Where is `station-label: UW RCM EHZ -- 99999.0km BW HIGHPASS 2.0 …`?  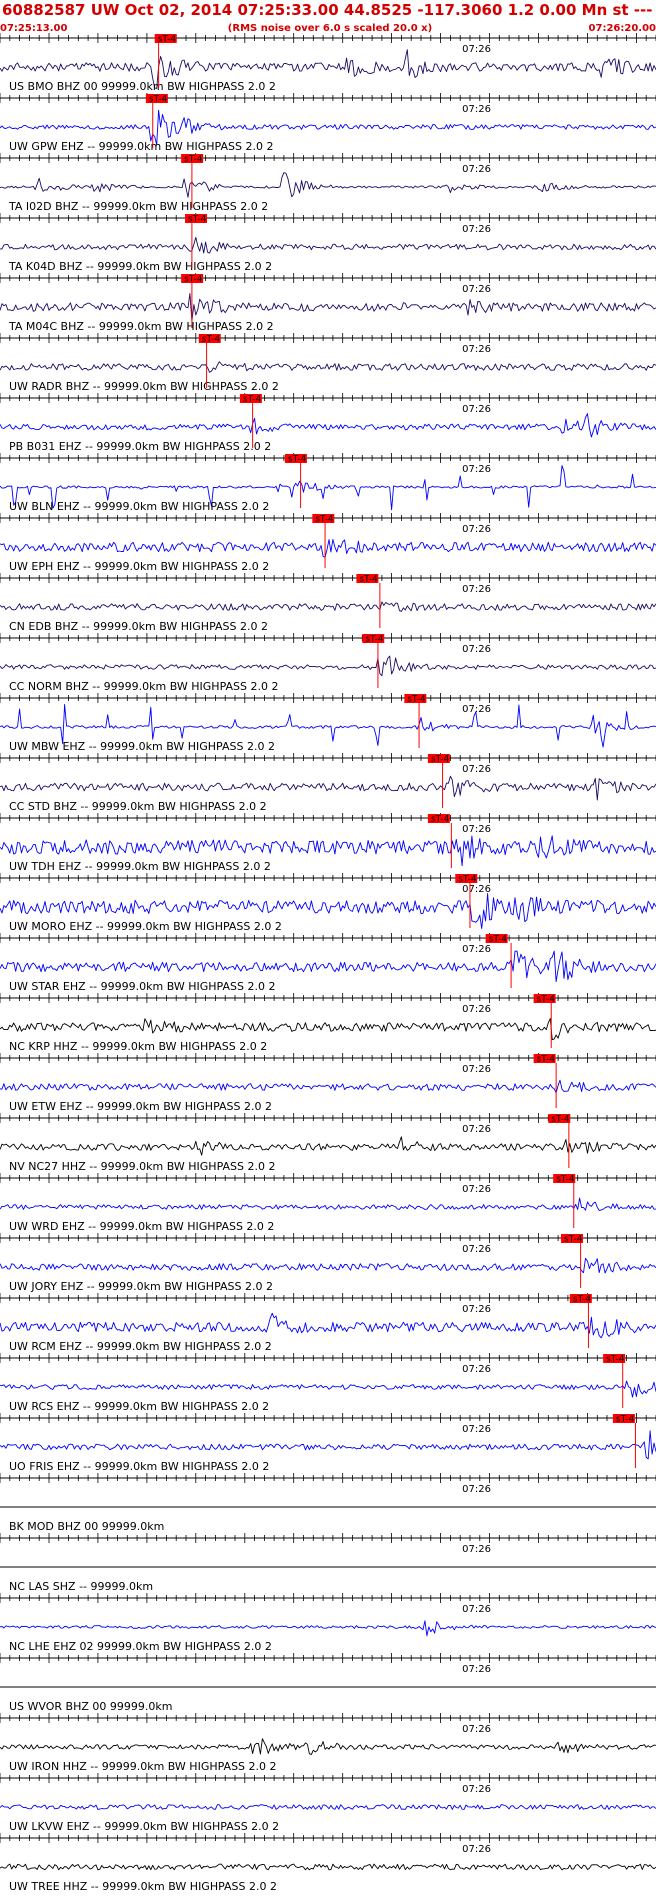 station-label: UW RCM EHZ -- 99999.0km BW HIGHPASS 2.0 … is located at coordinates (140, 1346).